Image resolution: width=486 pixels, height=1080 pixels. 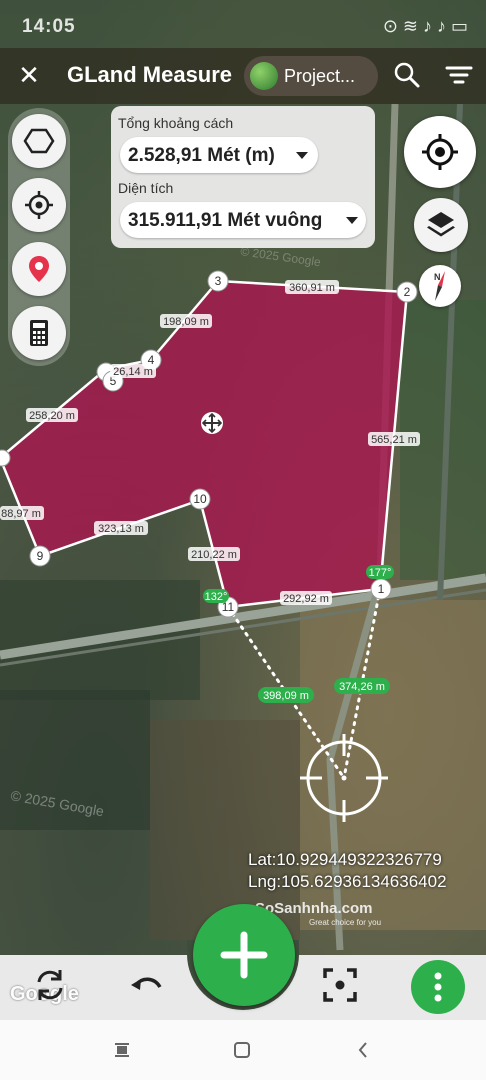 I want to click on edge-length-label: 323,13 m, so click(x=121, y=528).